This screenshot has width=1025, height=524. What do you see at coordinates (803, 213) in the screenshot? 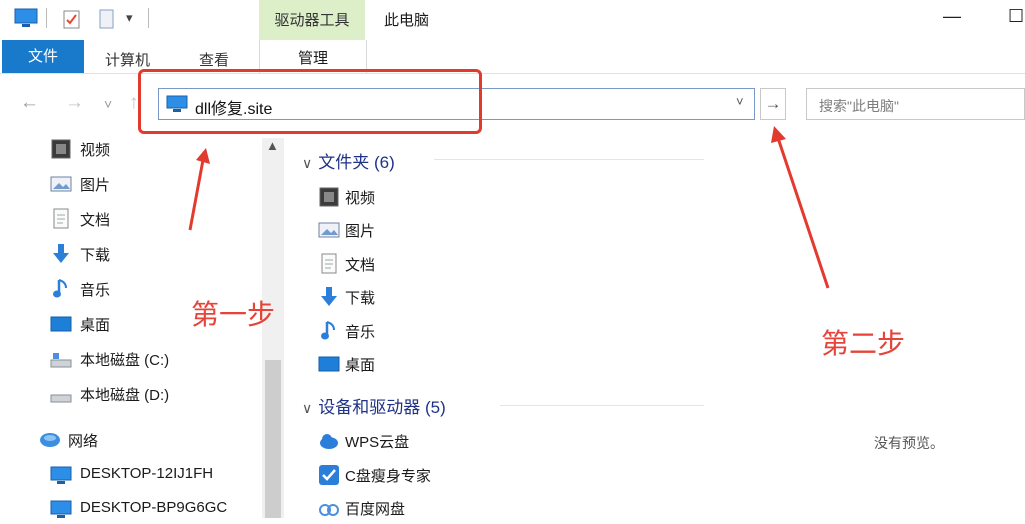
I see `arrow-step2-line` at bounding box center [803, 213].